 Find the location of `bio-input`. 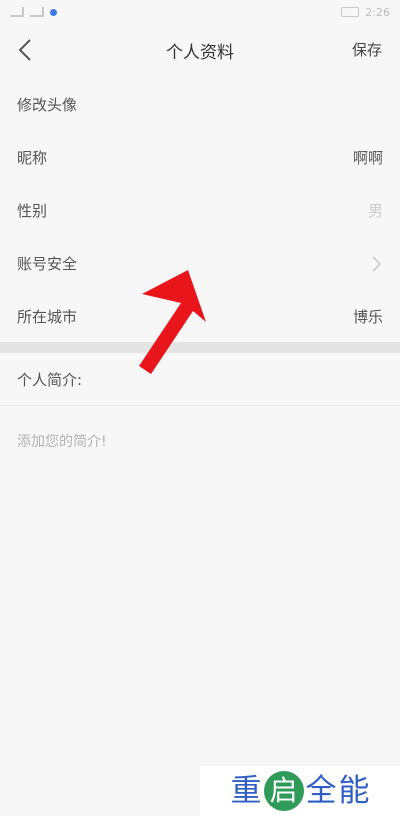

bio-input is located at coordinates (200, 442).